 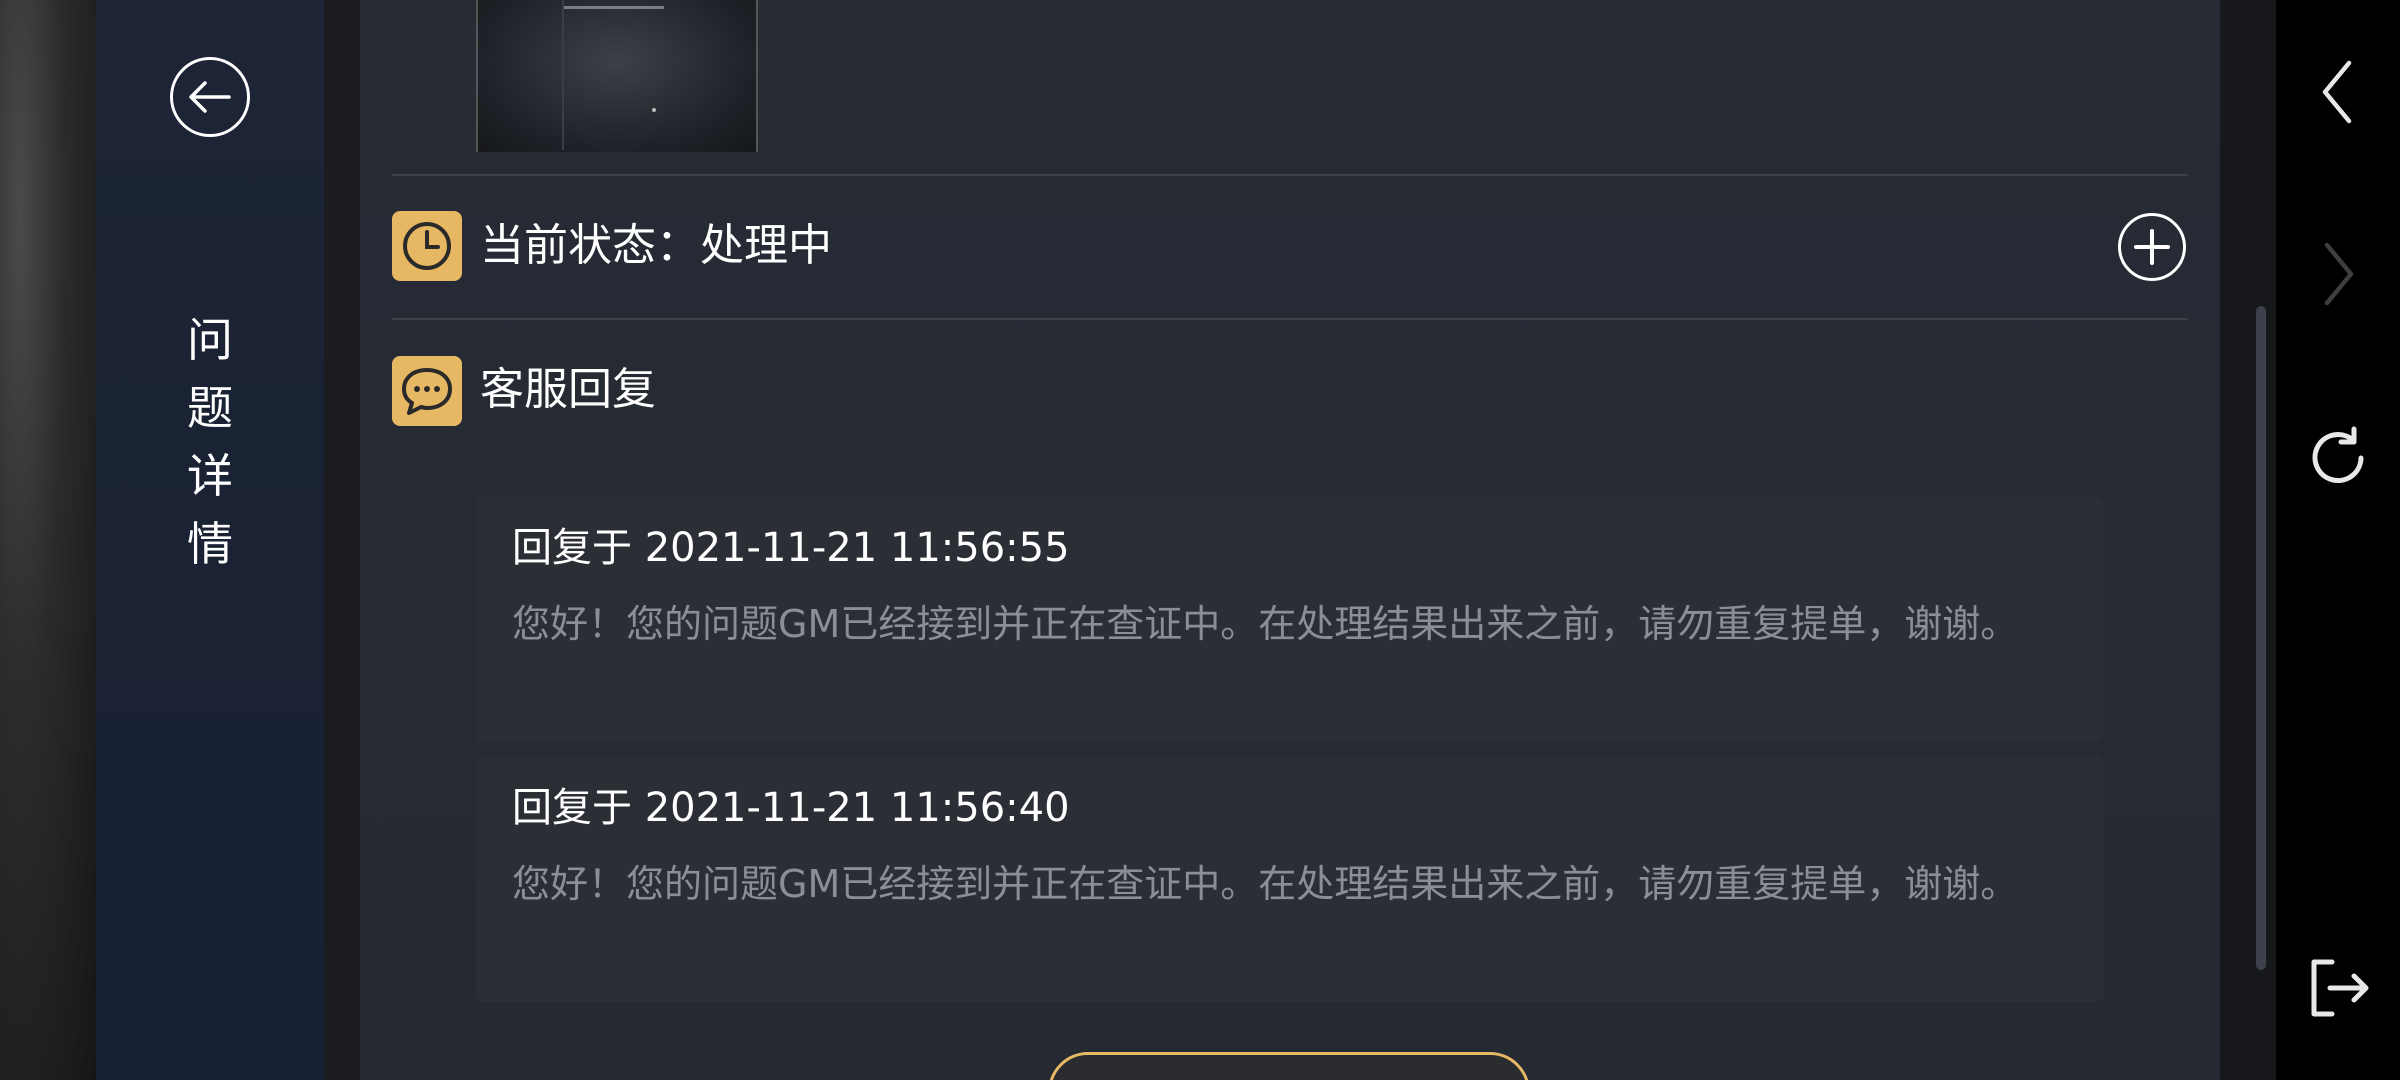 I want to click on status-icon-box, so click(x=427, y=246).